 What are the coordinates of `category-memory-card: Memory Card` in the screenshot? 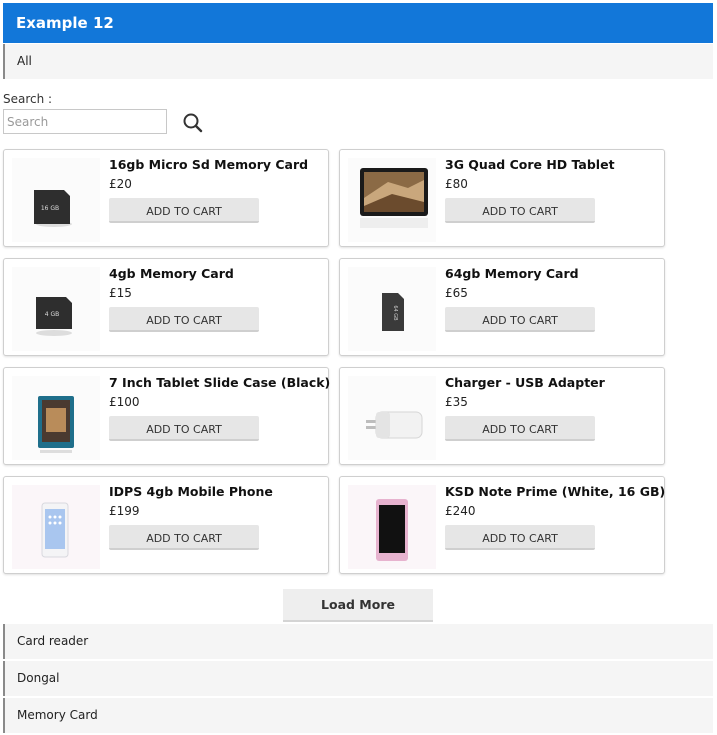 It's located at (358, 715).